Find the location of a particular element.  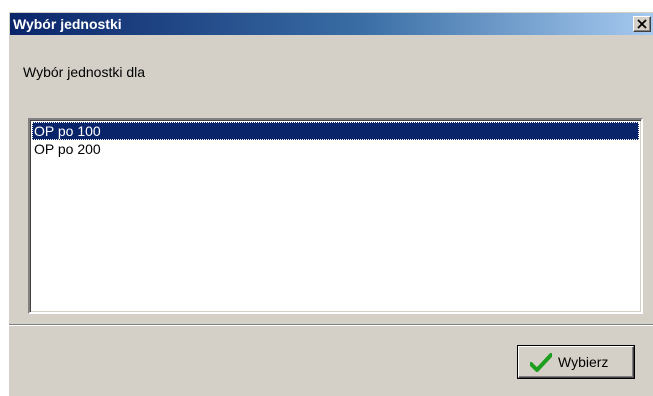

close-button is located at coordinates (642, 24).